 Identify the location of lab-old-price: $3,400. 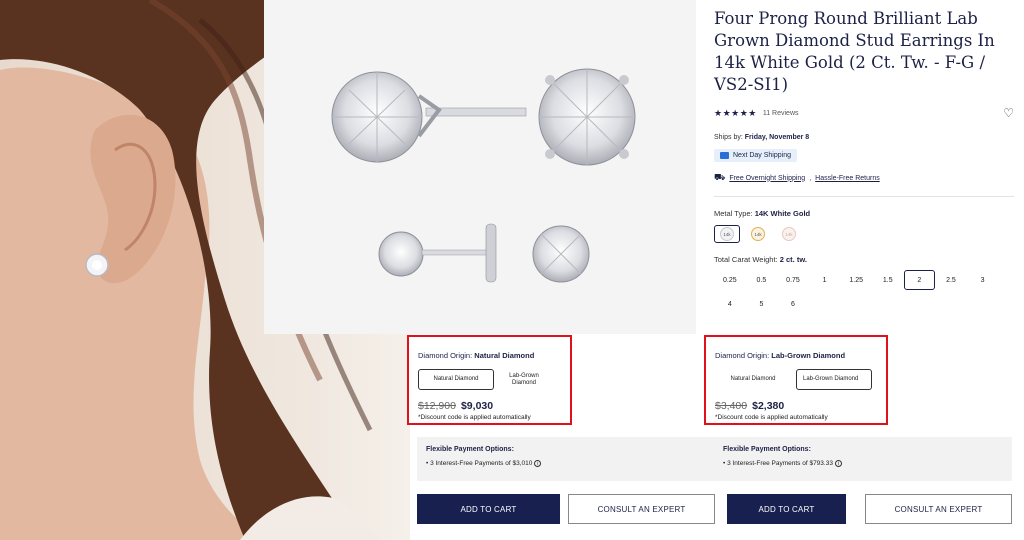
(731, 406).